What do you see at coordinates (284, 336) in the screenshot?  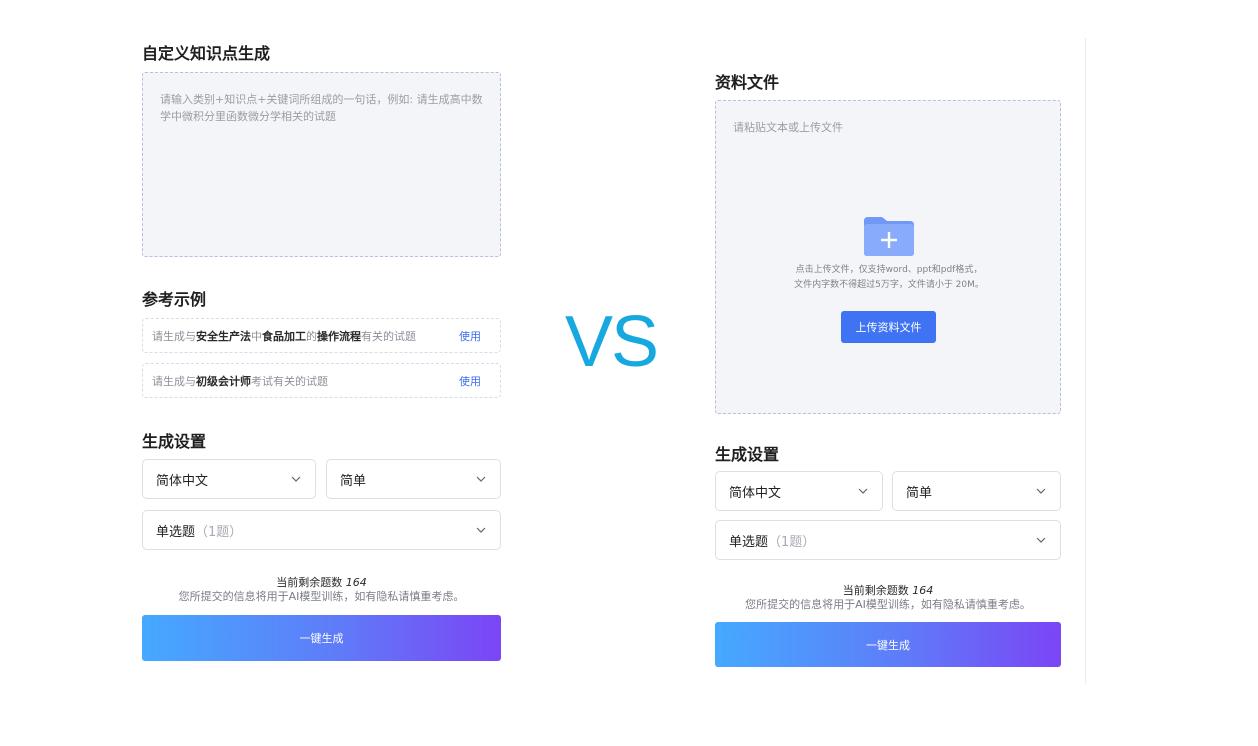 I see `example-text: 请生成与安全生产法中食品加工的操作流程有关的试题` at bounding box center [284, 336].